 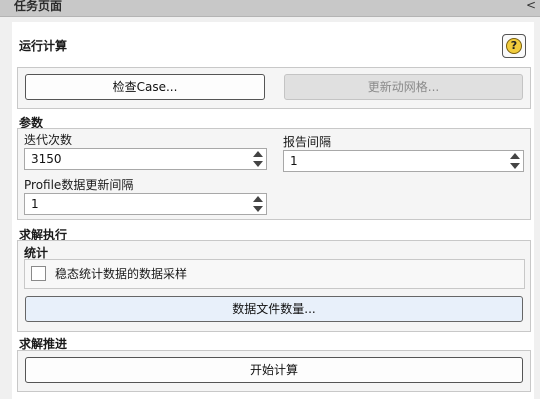 I want to click on report-interval-label: 报告间隔, so click(x=307, y=142).